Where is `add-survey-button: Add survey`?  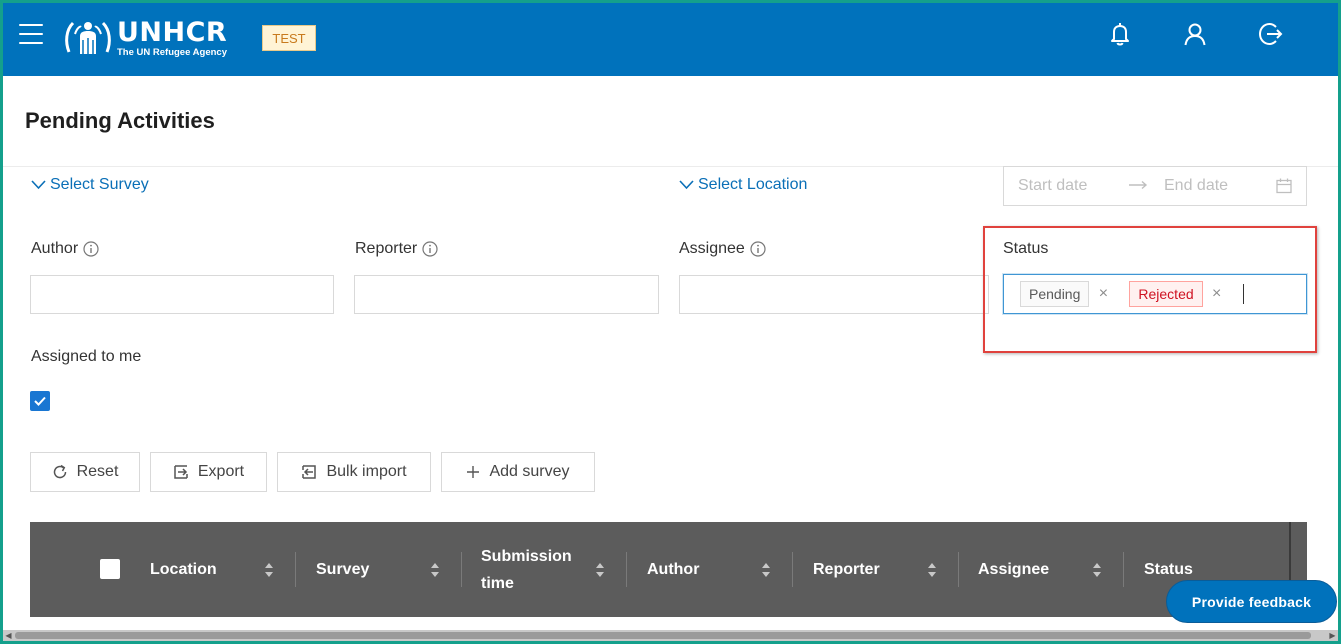
add-survey-button: Add survey is located at coordinates (518, 472).